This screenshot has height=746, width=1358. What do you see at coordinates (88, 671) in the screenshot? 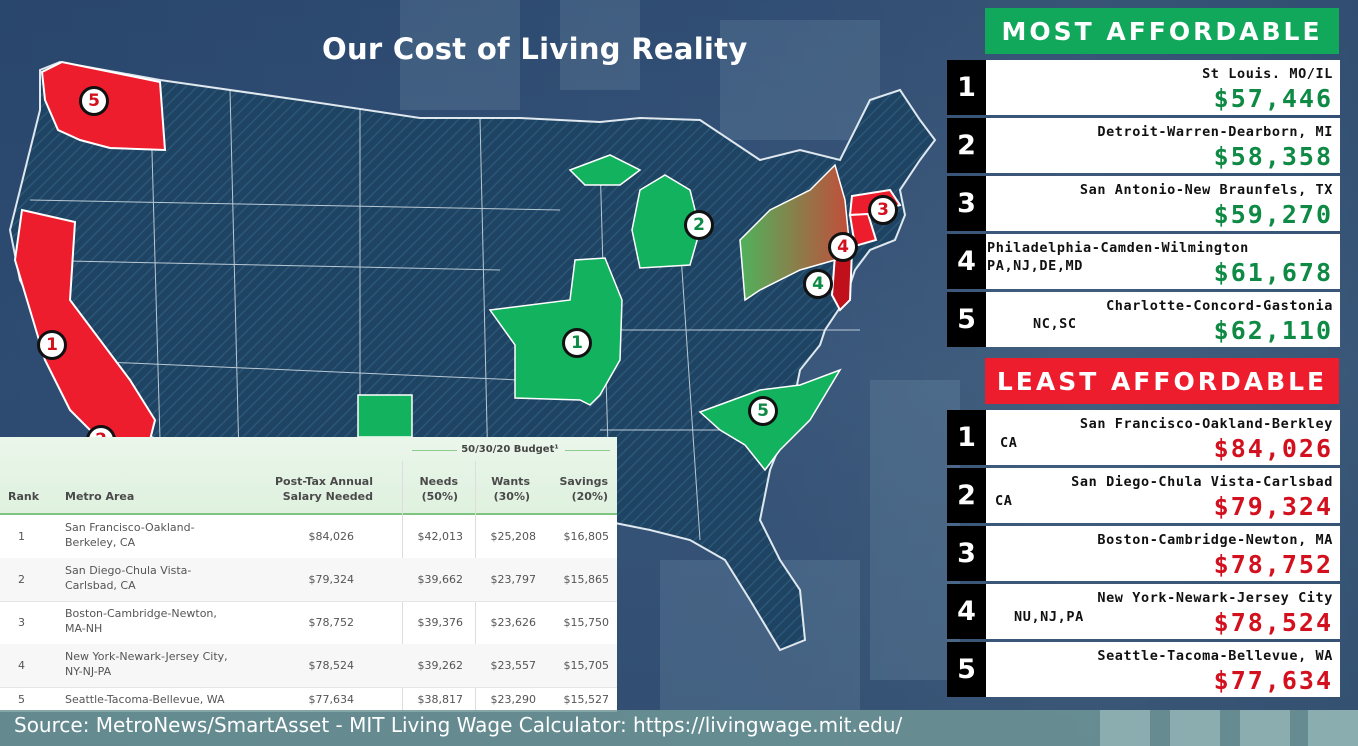
I see `cell-metro-2: NY-NJ-PA` at bounding box center [88, 671].